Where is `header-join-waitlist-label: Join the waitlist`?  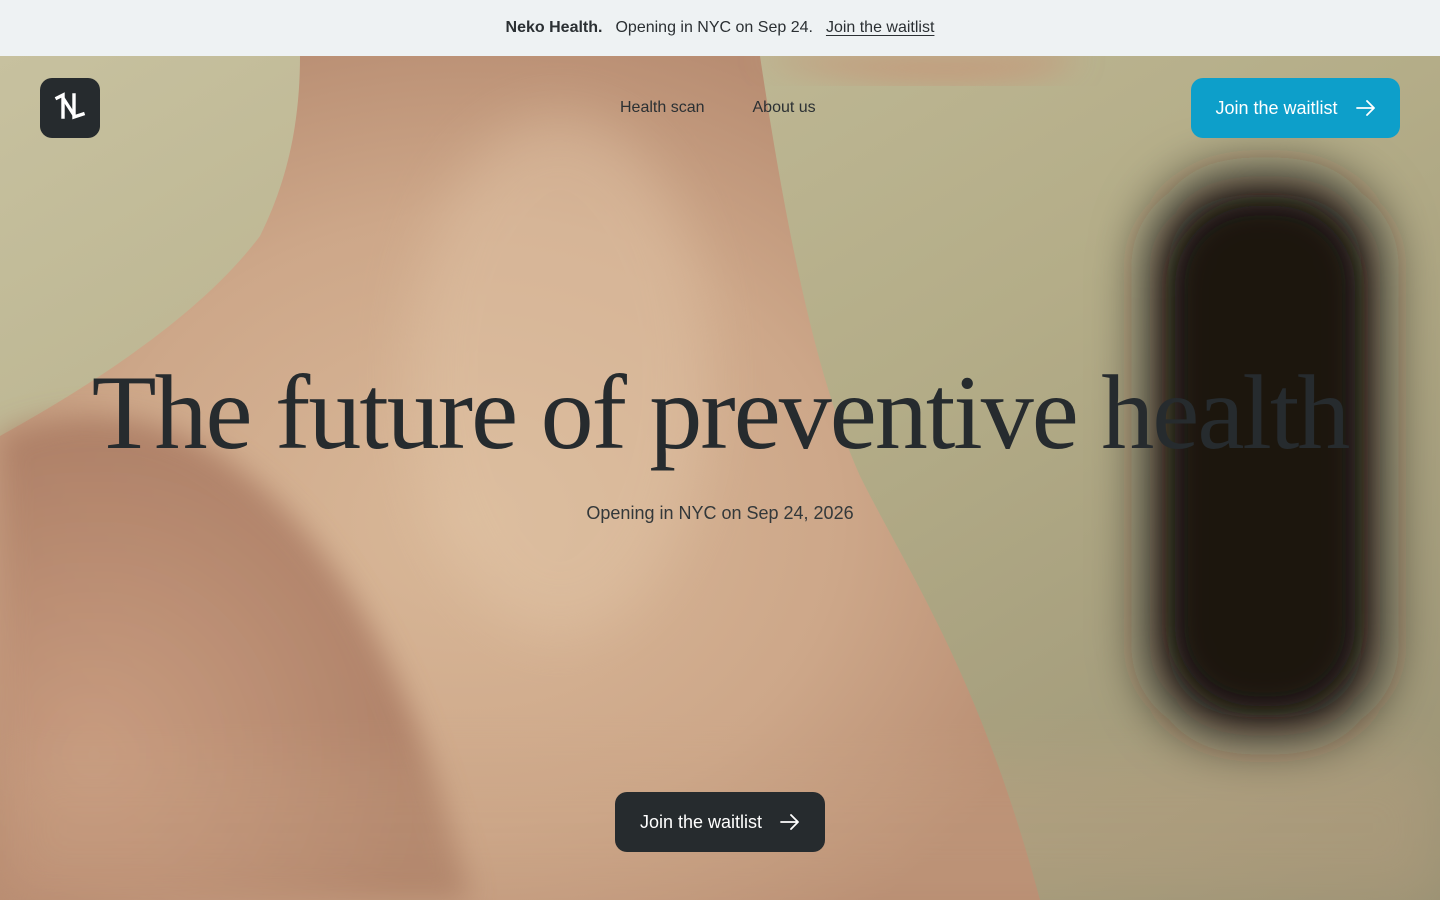
header-join-waitlist-label: Join the waitlist is located at coordinates (1276, 107).